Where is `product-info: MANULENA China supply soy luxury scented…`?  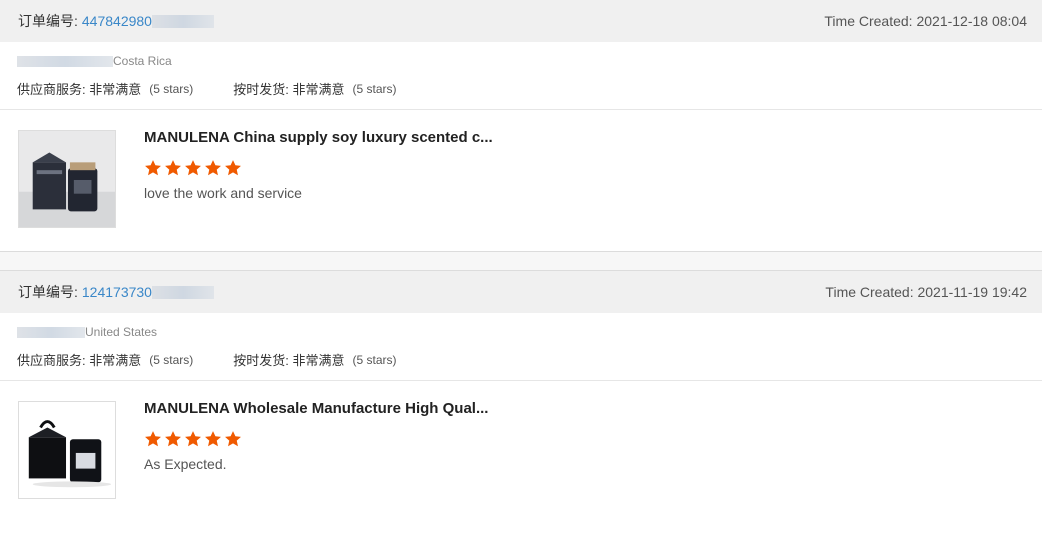
product-info: MANULENA China supply soy luxury scented… is located at coordinates (318, 190).